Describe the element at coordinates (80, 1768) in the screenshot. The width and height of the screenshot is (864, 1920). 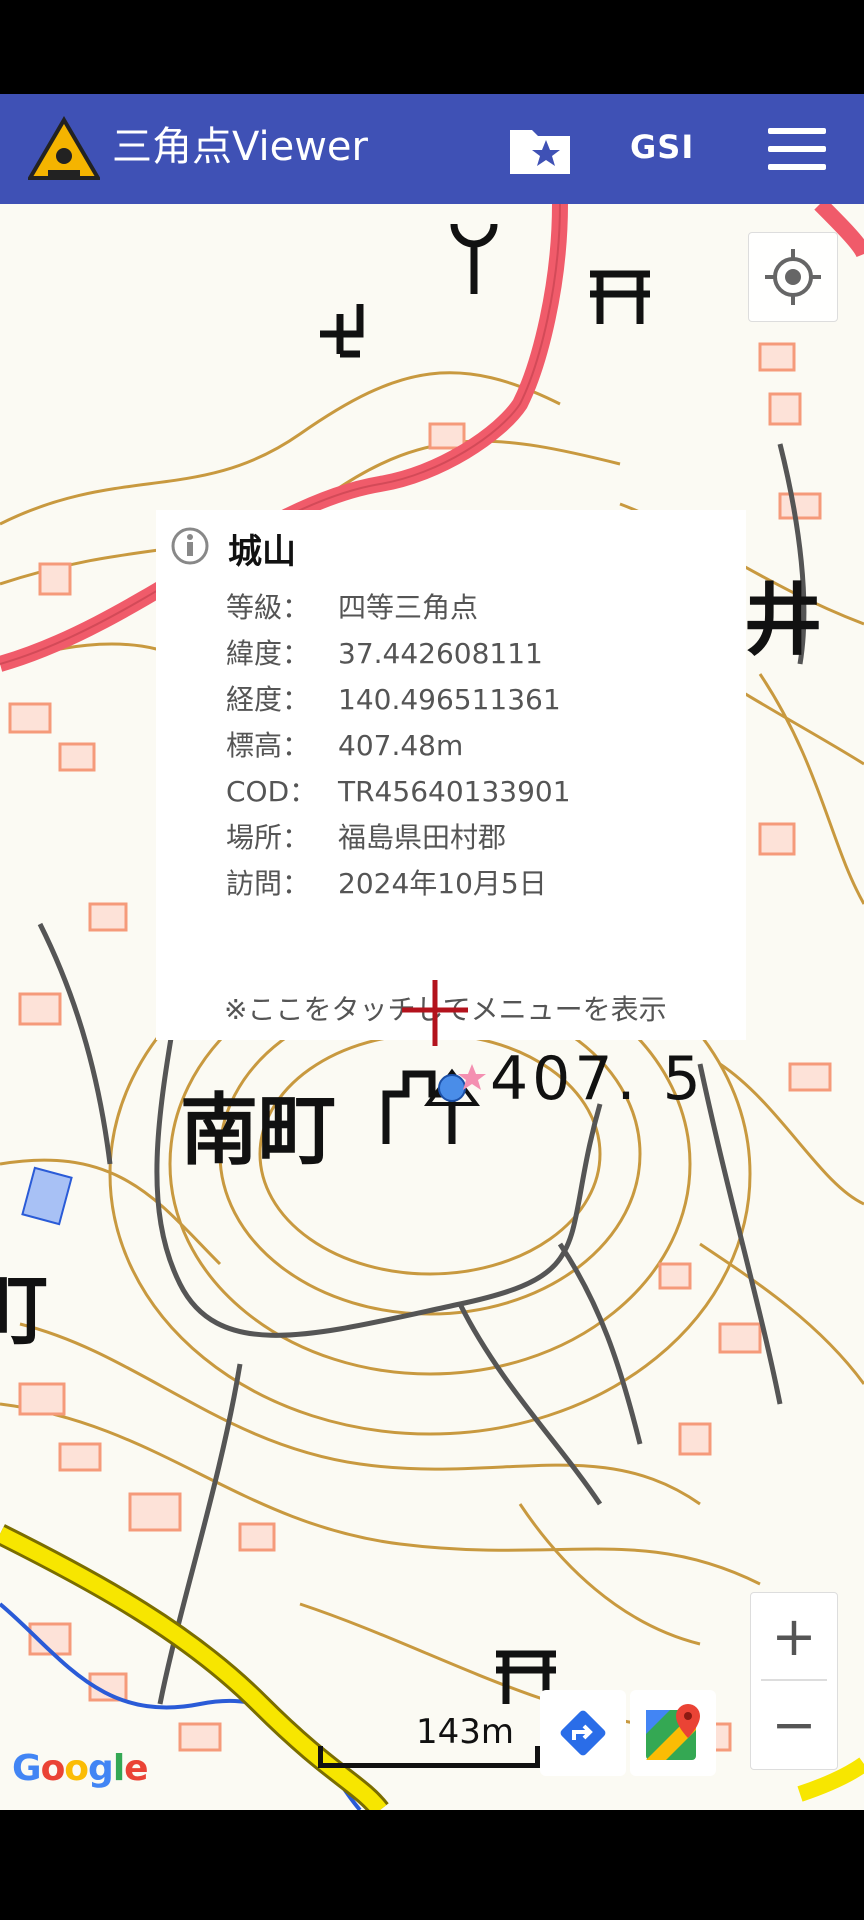
I see `google-attribution: Google` at that location.